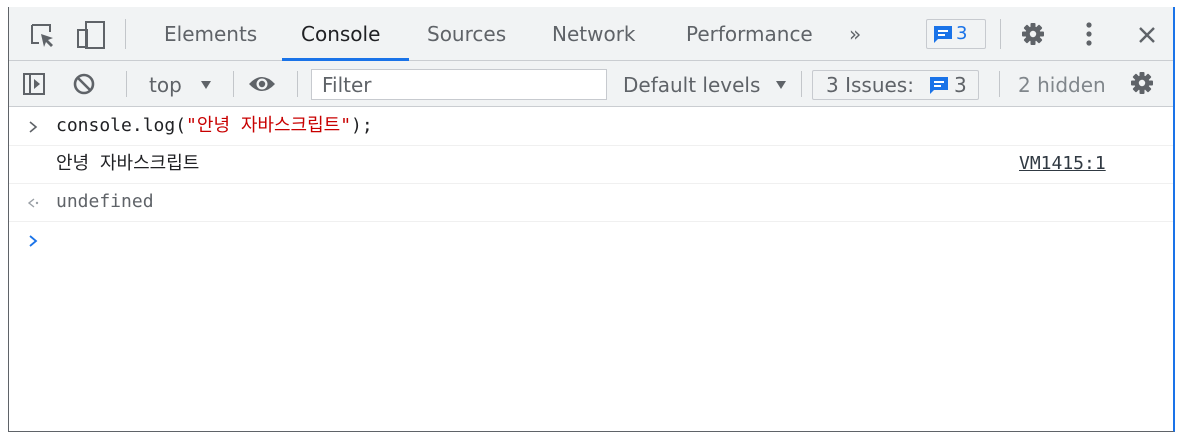  I want to click on context-selector: top, so click(182, 84).